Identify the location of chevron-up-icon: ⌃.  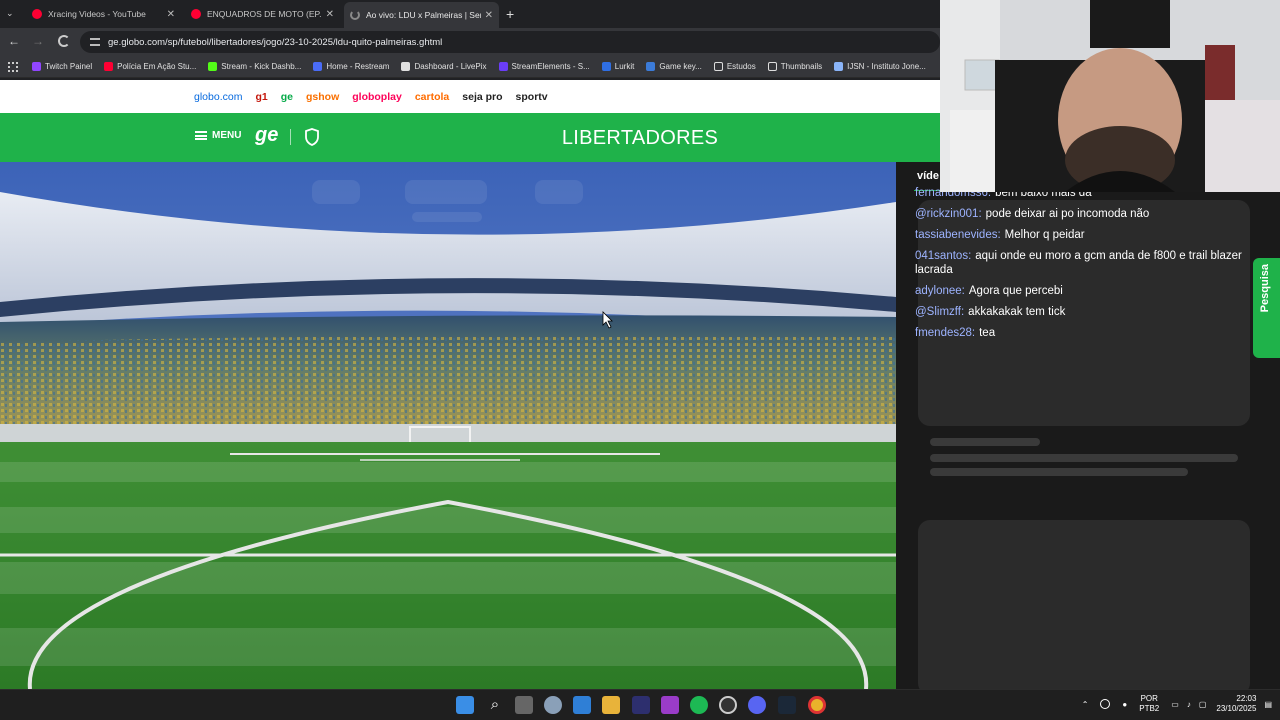
(1085, 704).